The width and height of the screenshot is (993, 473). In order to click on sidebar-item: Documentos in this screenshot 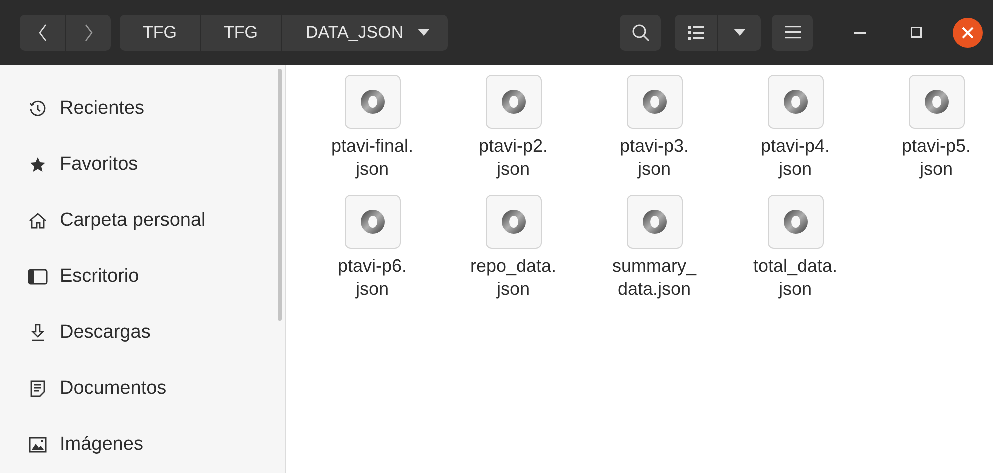, I will do `click(142, 389)`.